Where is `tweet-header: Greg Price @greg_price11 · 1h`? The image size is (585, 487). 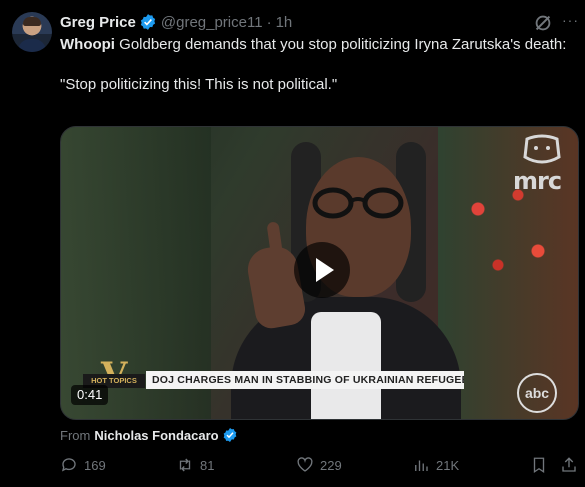 tweet-header: Greg Price @greg_price11 · 1h is located at coordinates (176, 22).